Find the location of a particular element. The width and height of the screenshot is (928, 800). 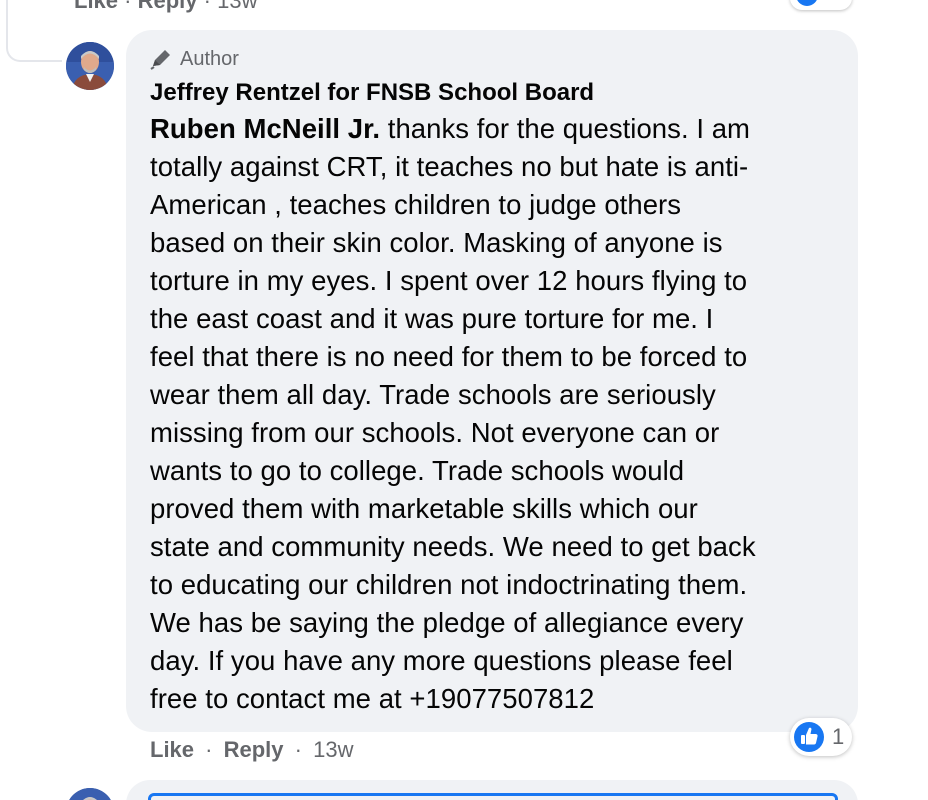

author-name: Jeffrey Rentzel for FNSB School Board is located at coordinates (492, 93).